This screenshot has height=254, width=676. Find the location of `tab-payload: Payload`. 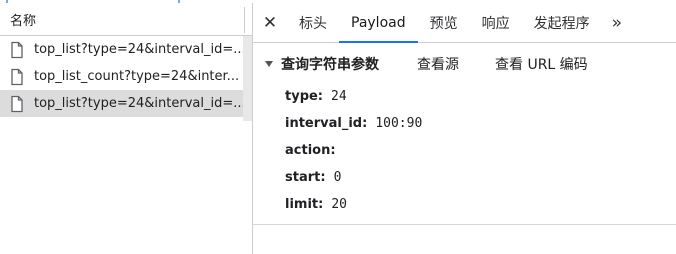

tab-payload: Payload is located at coordinates (378, 23).